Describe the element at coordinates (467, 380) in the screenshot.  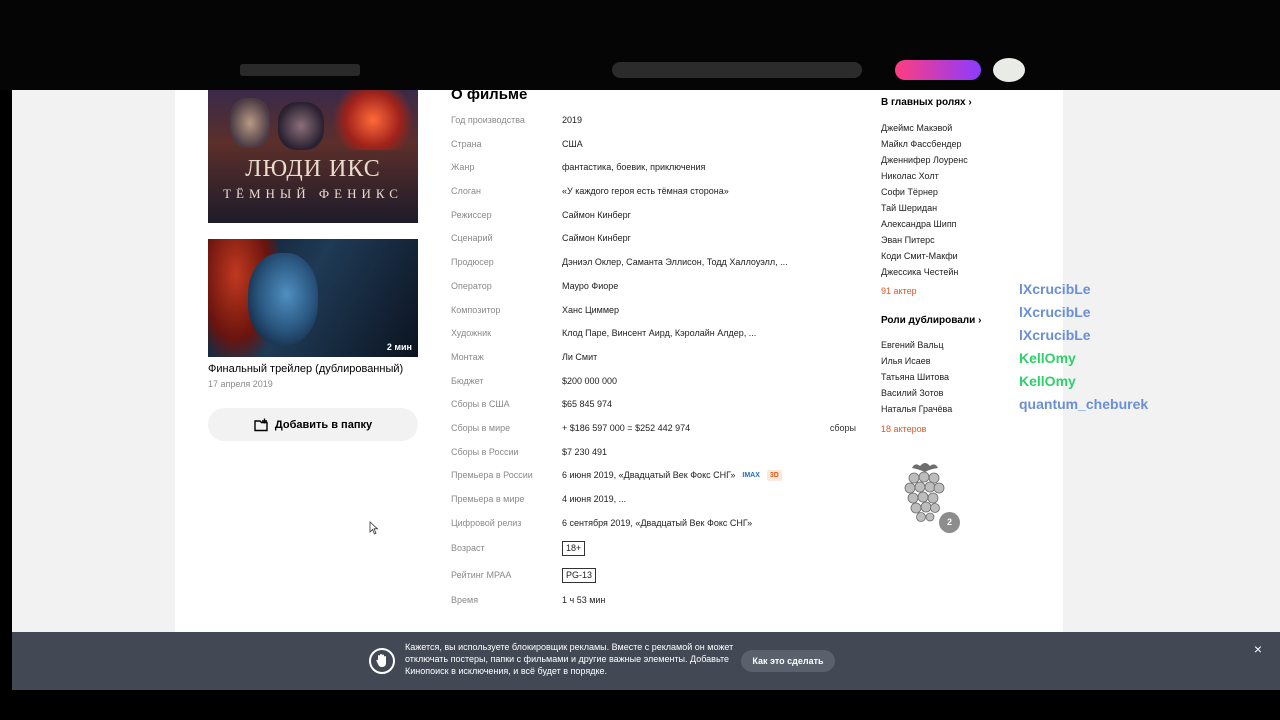
I see `info-label: Бюджет` at that location.